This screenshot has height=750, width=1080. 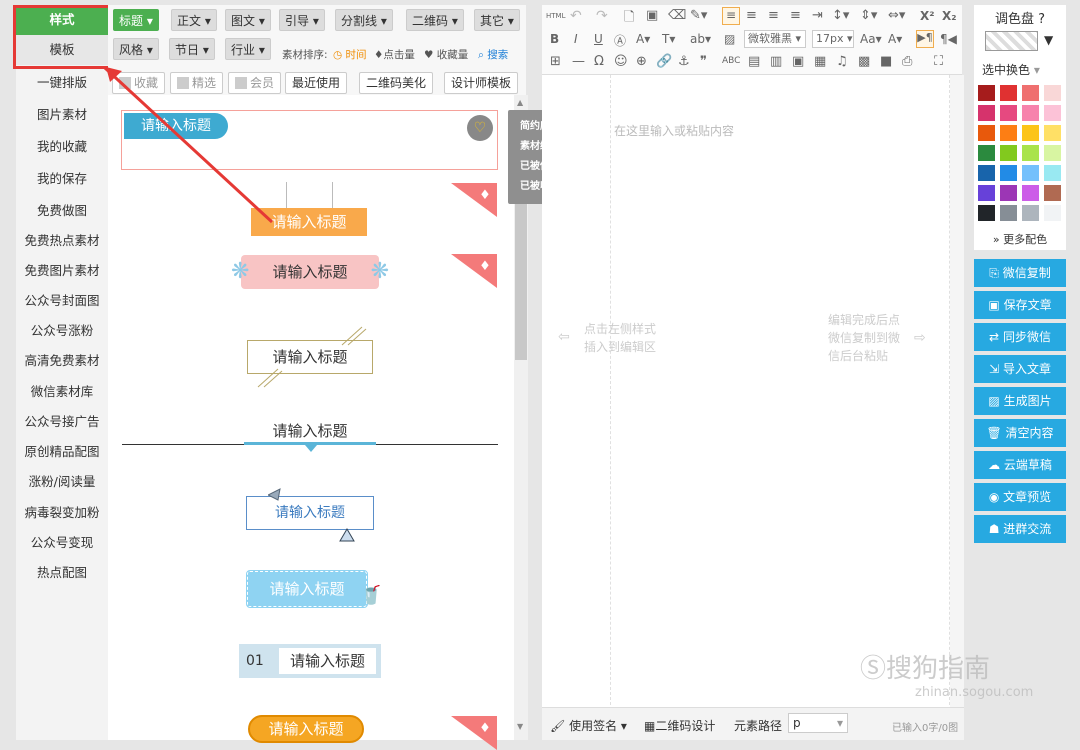 What do you see at coordinates (1020, 369) in the screenshot?
I see `import-article-button: ⇲ 导入文章` at bounding box center [1020, 369].